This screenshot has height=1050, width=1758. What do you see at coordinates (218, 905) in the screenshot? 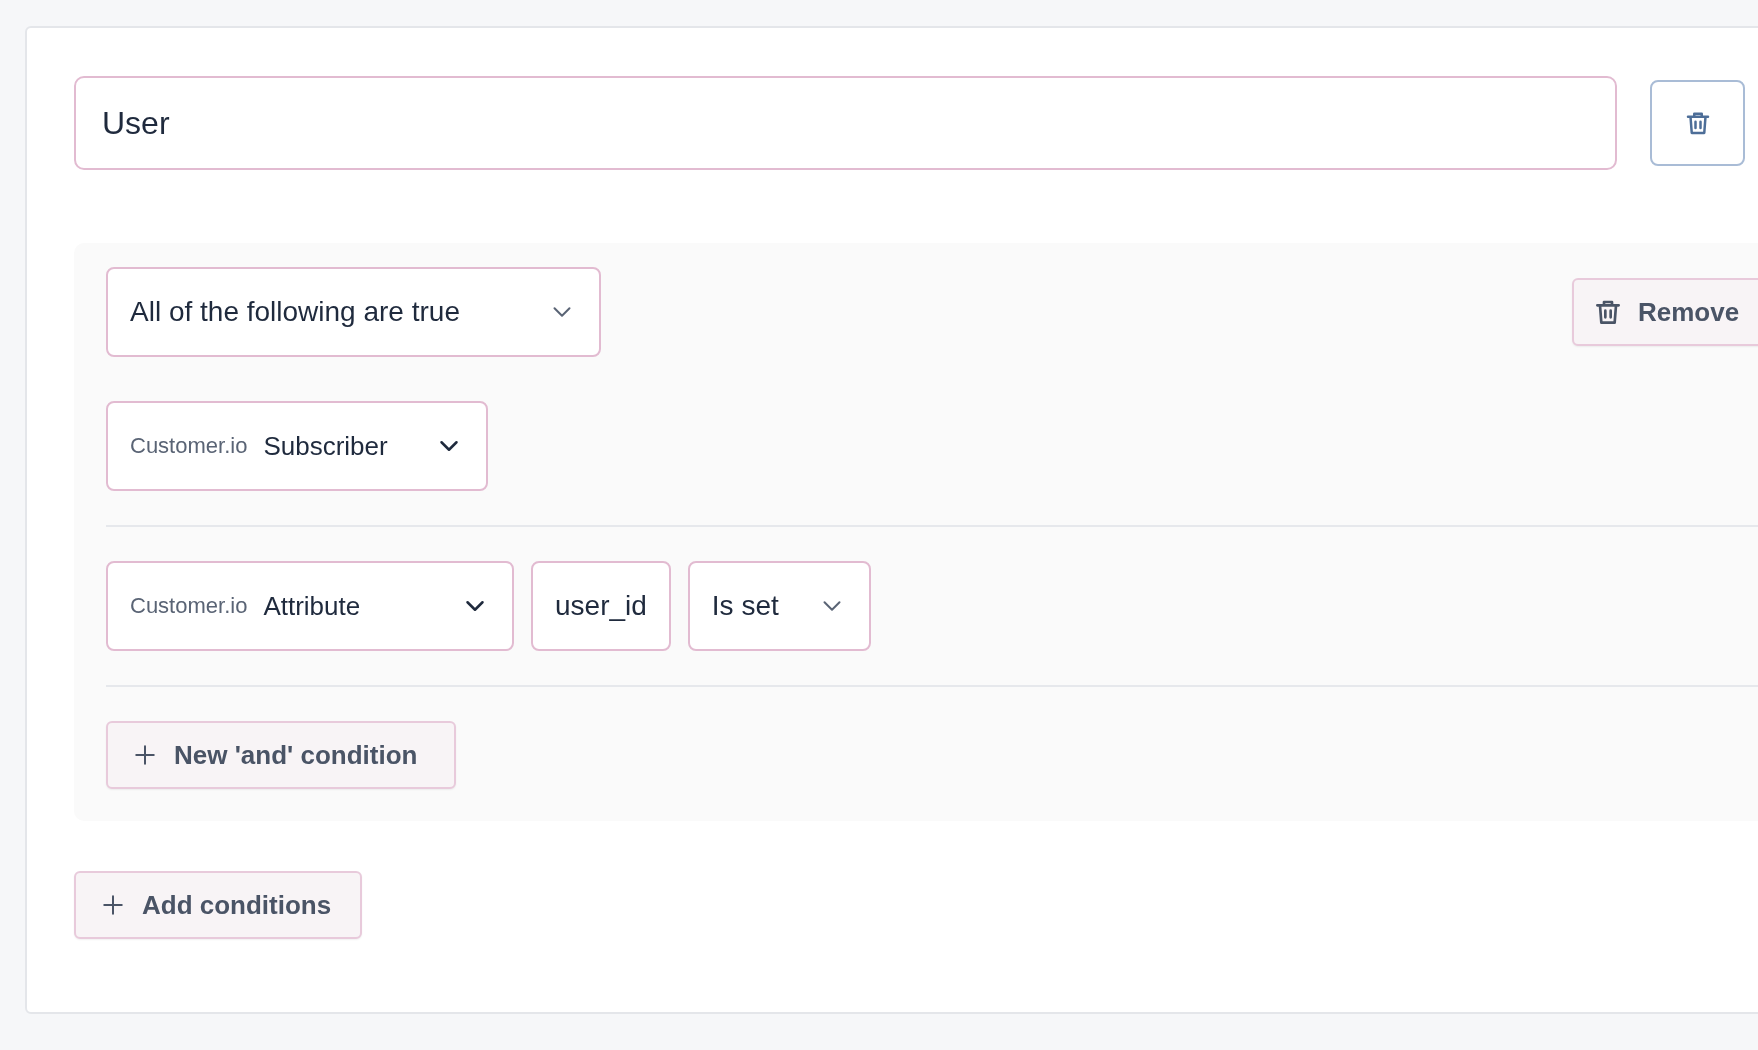
I see `add-conditions-button: Add conditions` at bounding box center [218, 905].